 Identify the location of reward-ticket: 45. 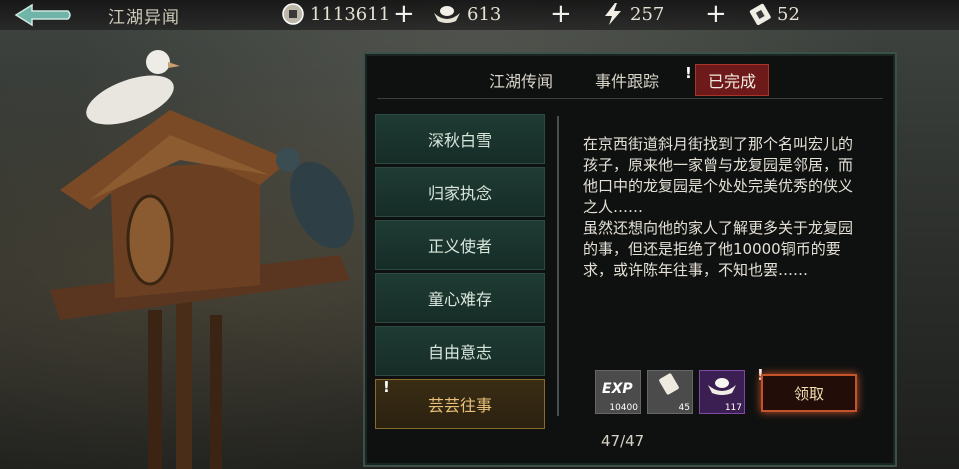
(670, 392).